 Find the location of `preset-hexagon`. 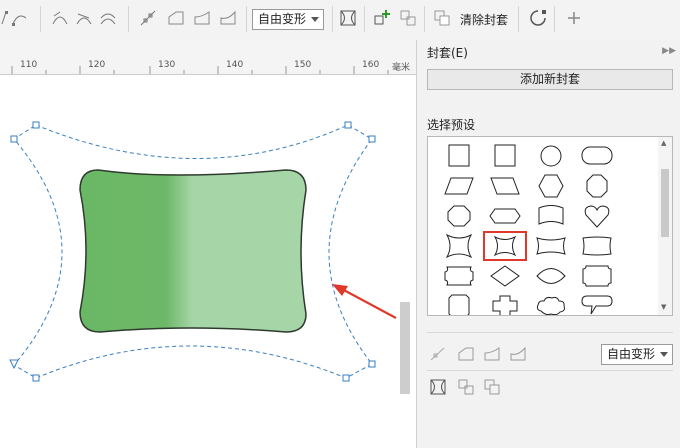

preset-hexagon is located at coordinates (551, 186).